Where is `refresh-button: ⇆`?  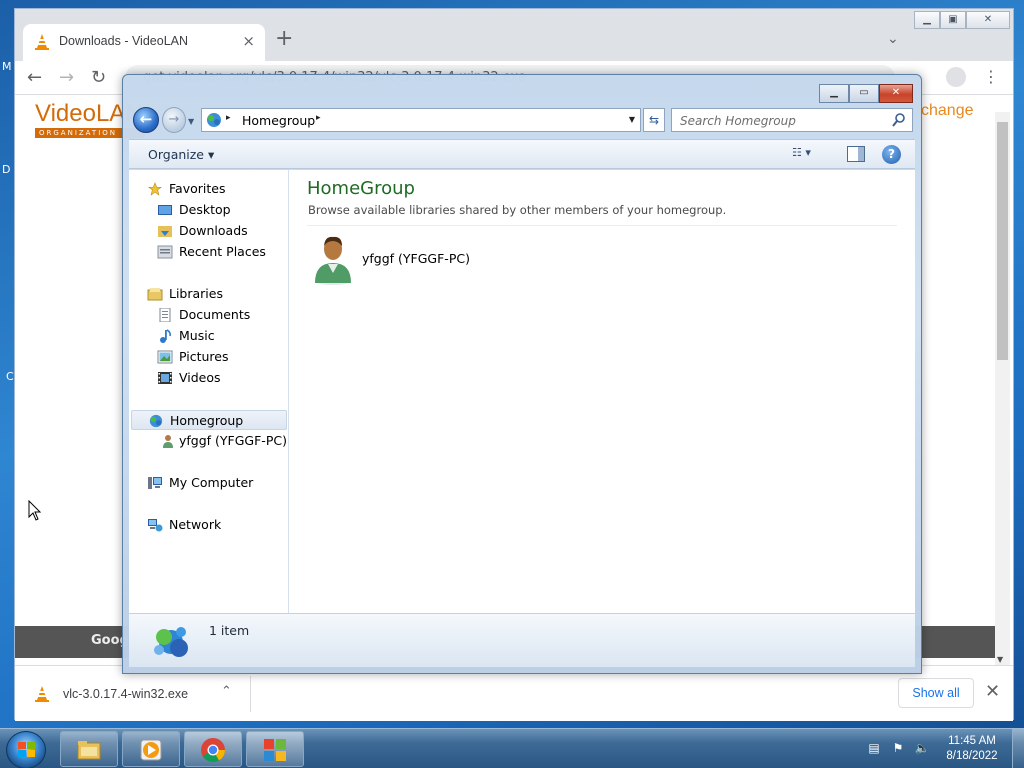 refresh-button: ⇆ is located at coordinates (654, 120).